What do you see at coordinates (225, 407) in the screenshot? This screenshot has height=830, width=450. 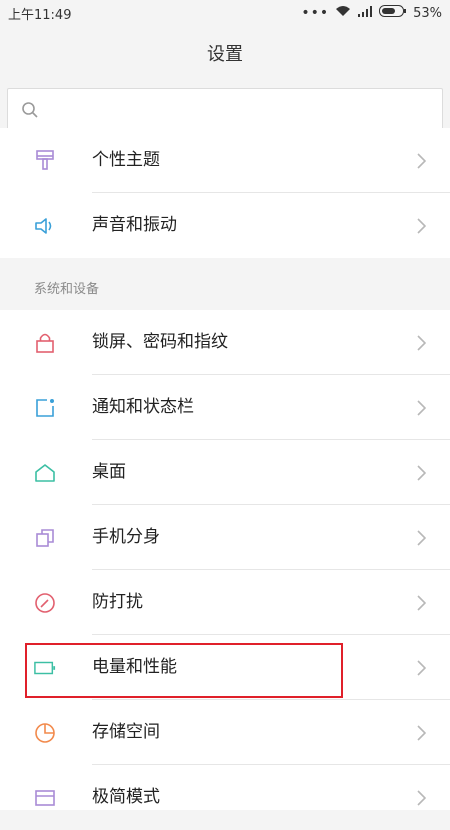 I see `row-notification: 通知和状态栏` at bounding box center [225, 407].